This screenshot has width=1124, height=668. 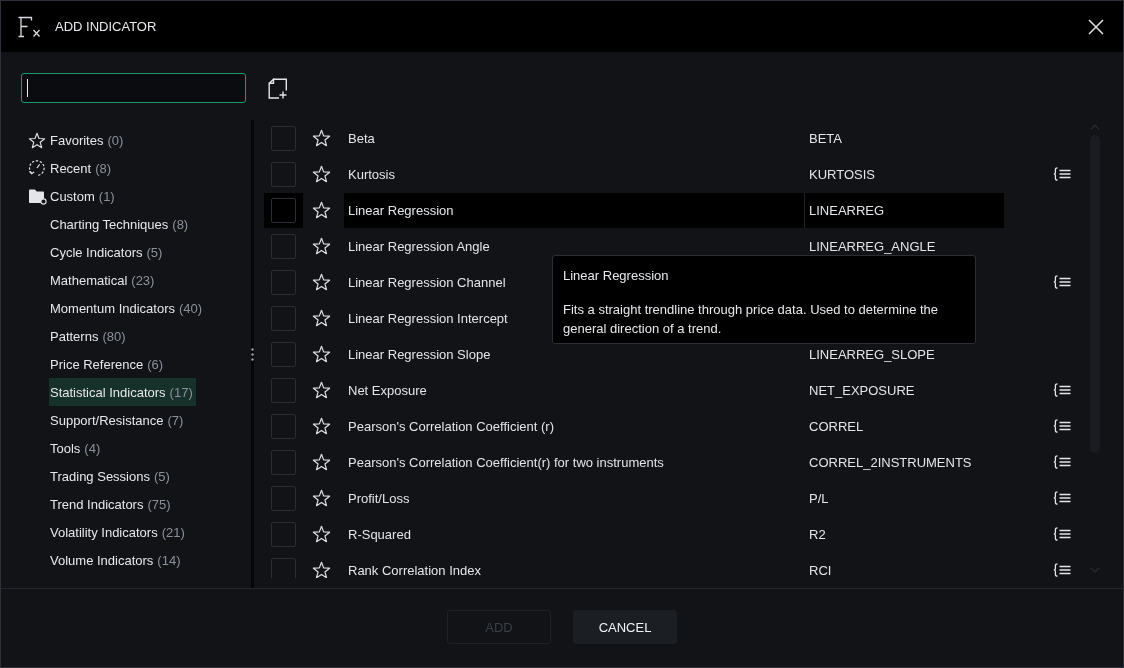 I want to click on indicator-code: P/L, so click(x=819, y=498).